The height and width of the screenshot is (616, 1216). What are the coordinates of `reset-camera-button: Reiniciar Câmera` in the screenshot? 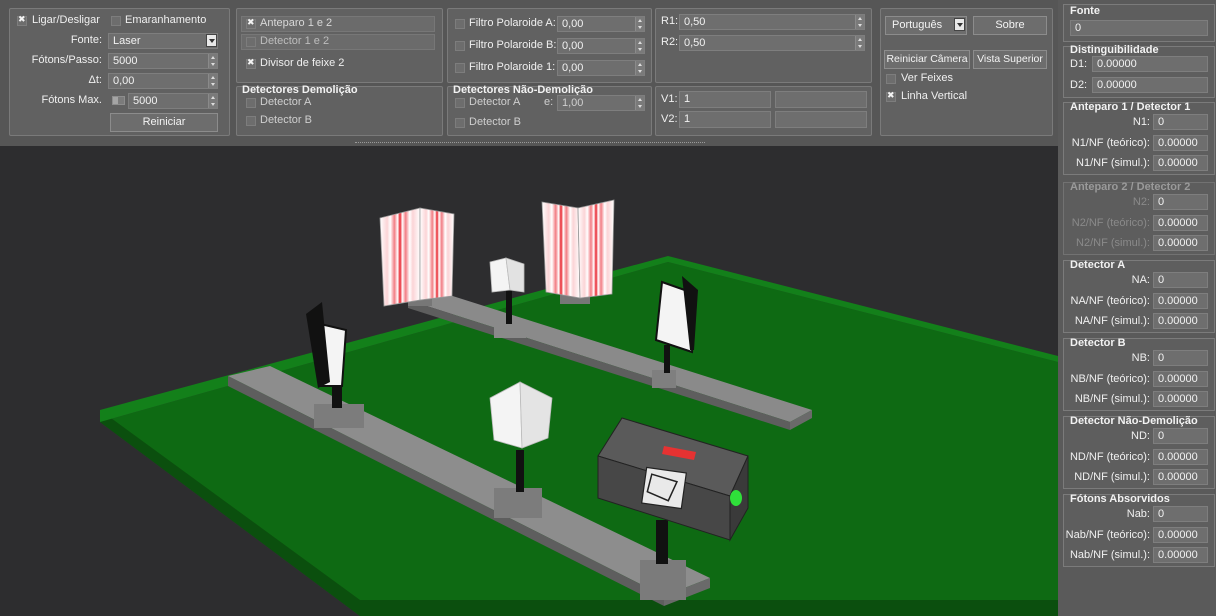 It's located at (927, 59).